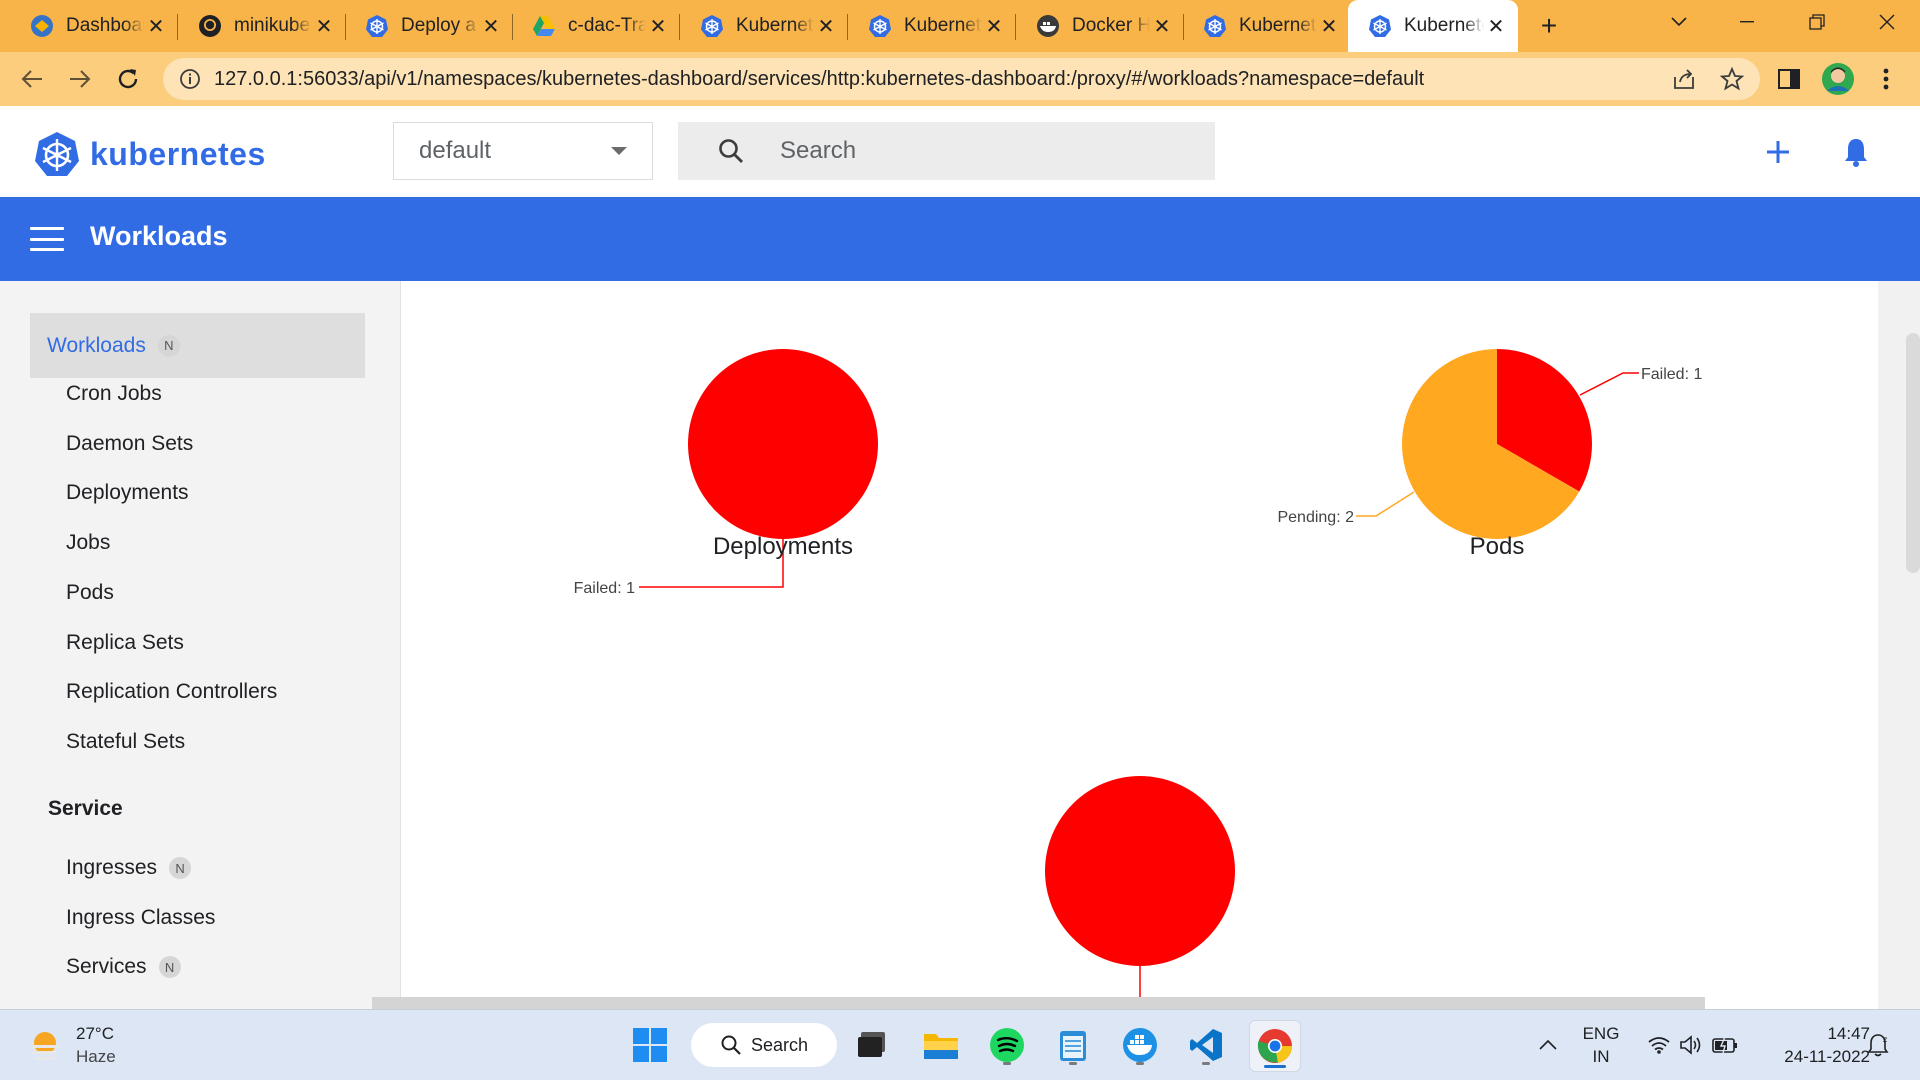 This screenshot has height=1080, width=1920. I want to click on tab-title: Deploy a, so click(438, 25).